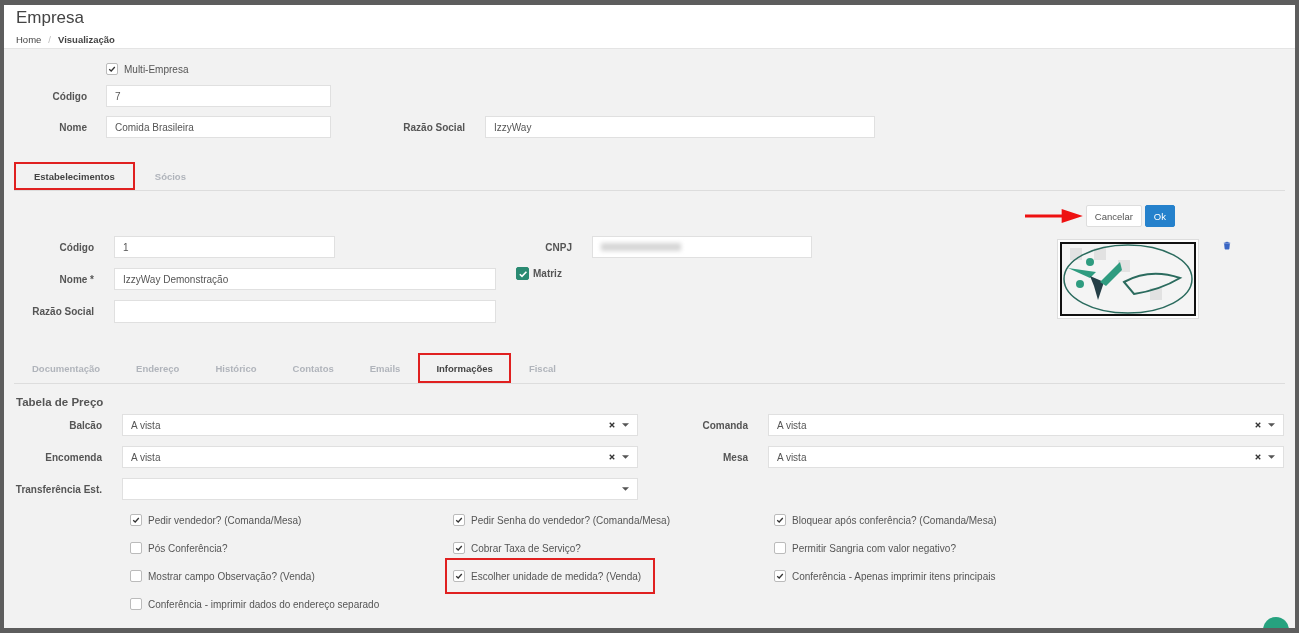  Describe the element at coordinates (218, 127) in the screenshot. I see `input-field: Comida Brasileira` at that location.